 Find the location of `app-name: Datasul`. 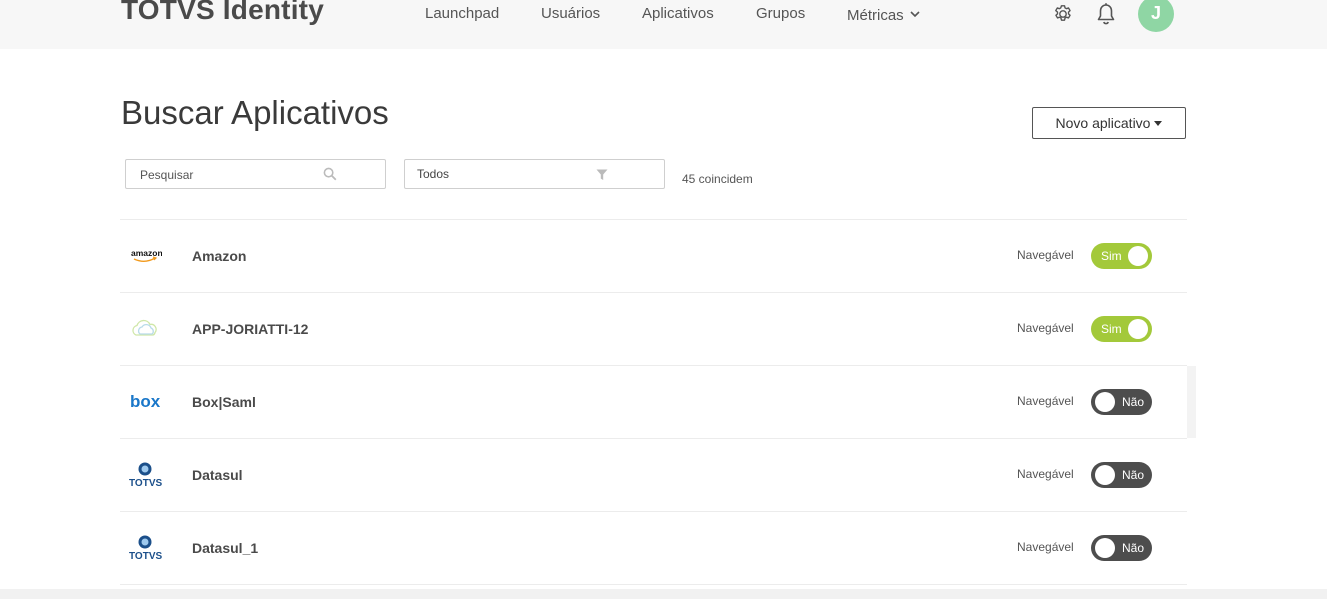

app-name: Datasul is located at coordinates (217, 475).